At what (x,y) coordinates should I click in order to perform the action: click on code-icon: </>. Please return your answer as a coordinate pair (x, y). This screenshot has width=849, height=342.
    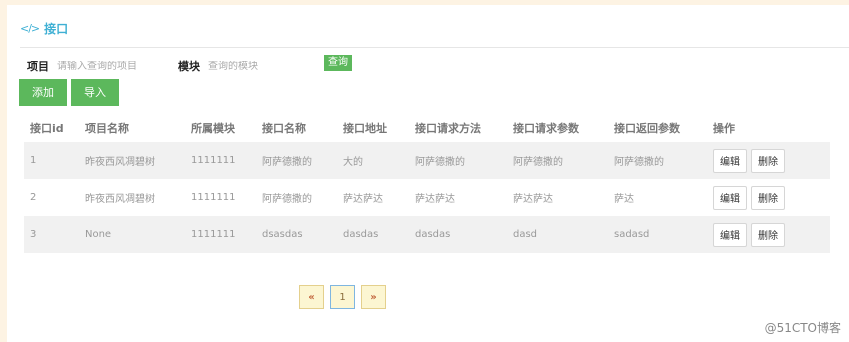
    Looking at the image, I should click on (30, 28).